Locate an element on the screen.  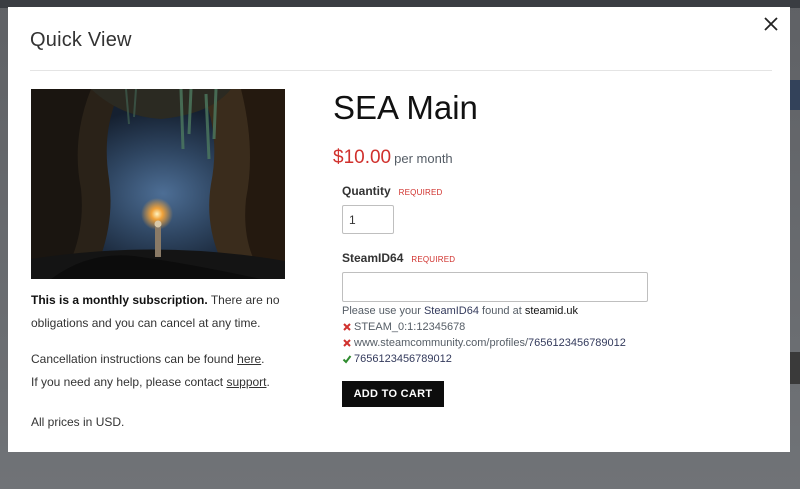
price: $10.00 per month is located at coordinates (393, 158).